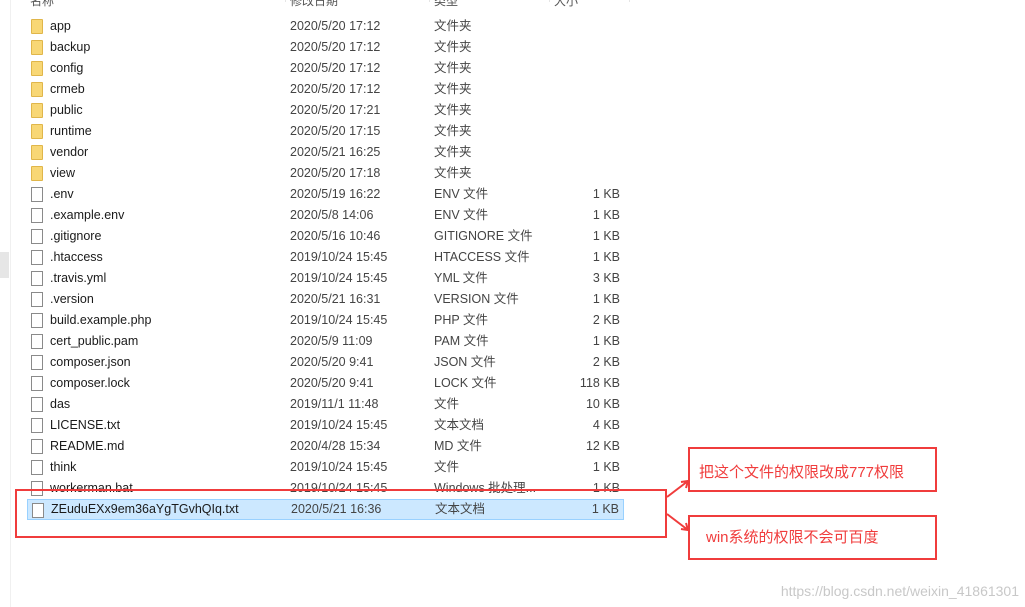  Describe the element at coordinates (678, 505) in the screenshot. I see `annotation-arrows` at that location.